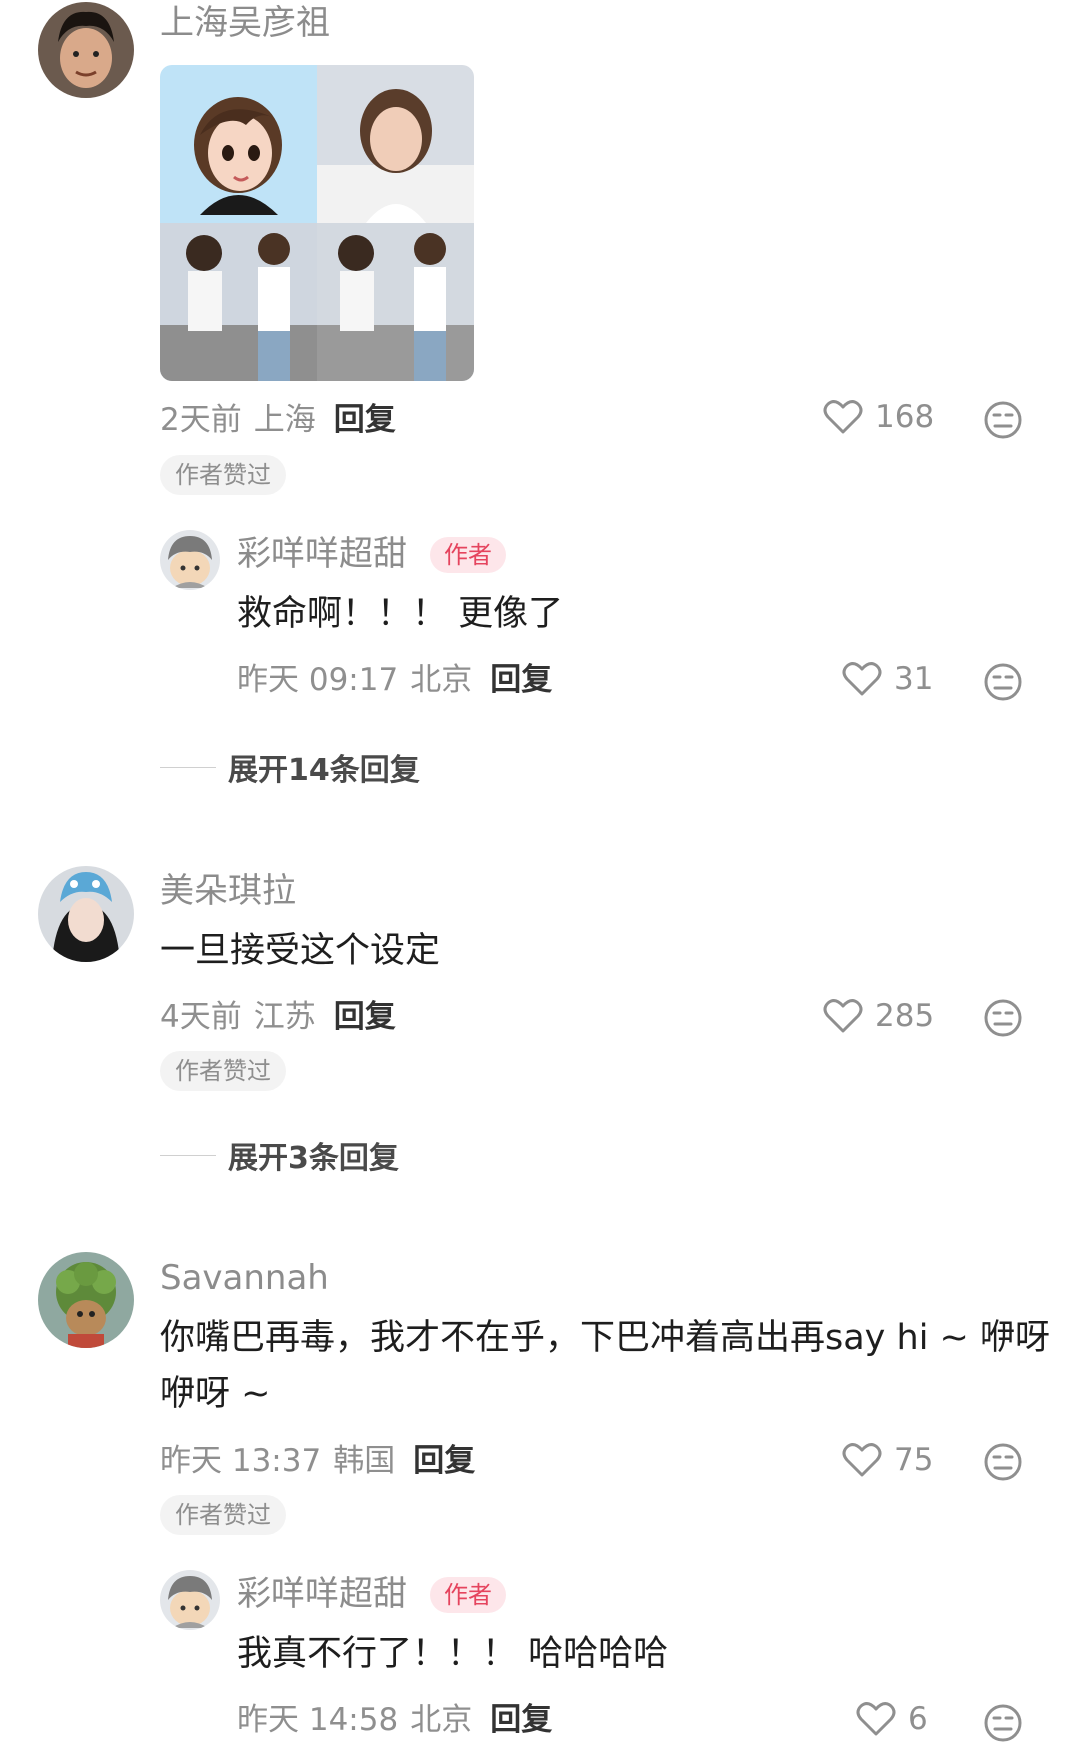  What do you see at coordinates (905, 416) in the screenshot?
I see `like-count: 168` at bounding box center [905, 416].